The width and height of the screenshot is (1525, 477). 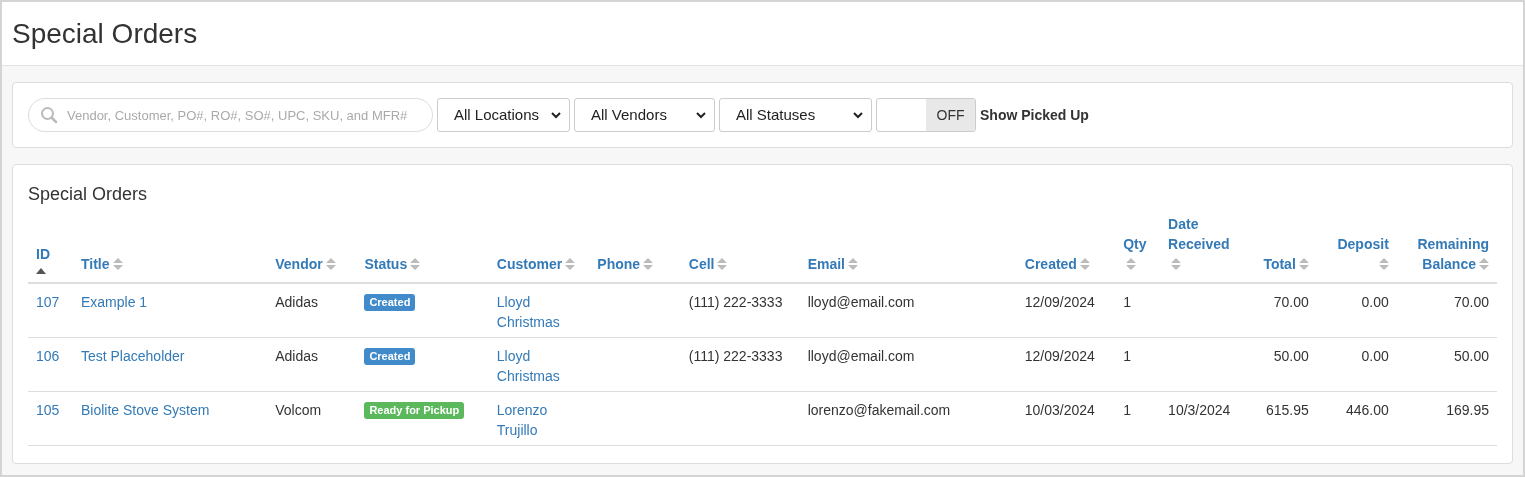 I want to click on toggle-switch: OFF, so click(x=926, y=115).